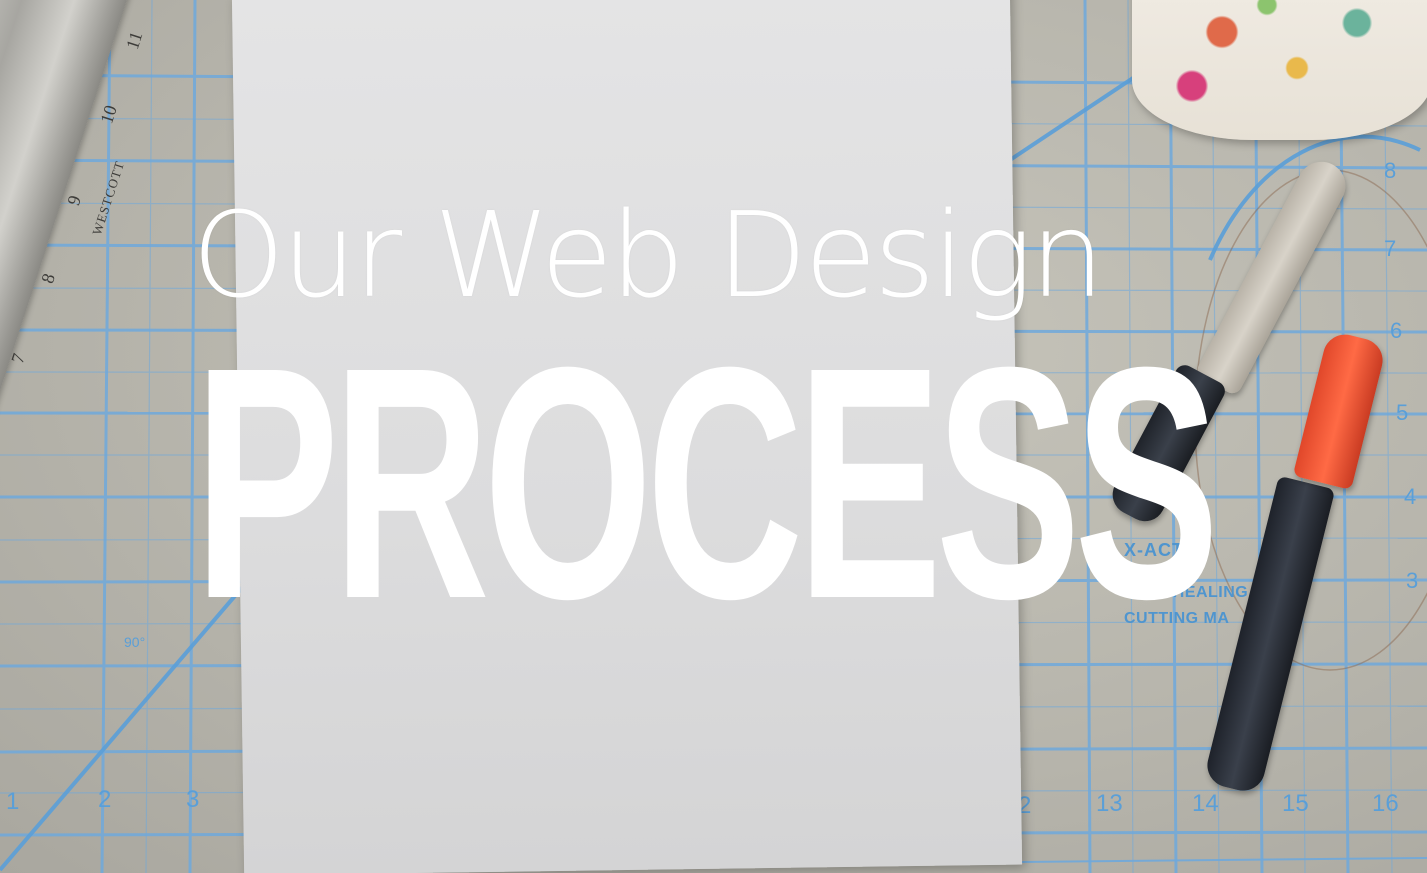 The height and width of the screenshot is (873, 1427). What do you see at coordinates (1396, 330) in the screenshot?
I see `mat-number-right-6: 6` at bounding box center [1396, 330].